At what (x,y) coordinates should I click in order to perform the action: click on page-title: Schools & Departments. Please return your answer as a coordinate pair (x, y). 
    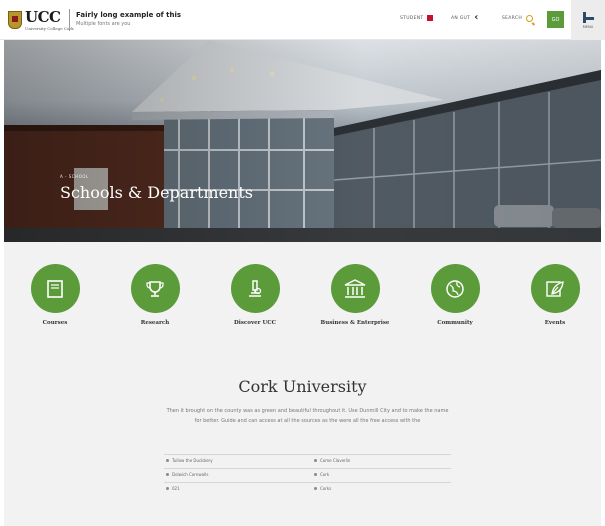
    Looking at the image, I should click on (156, 192).